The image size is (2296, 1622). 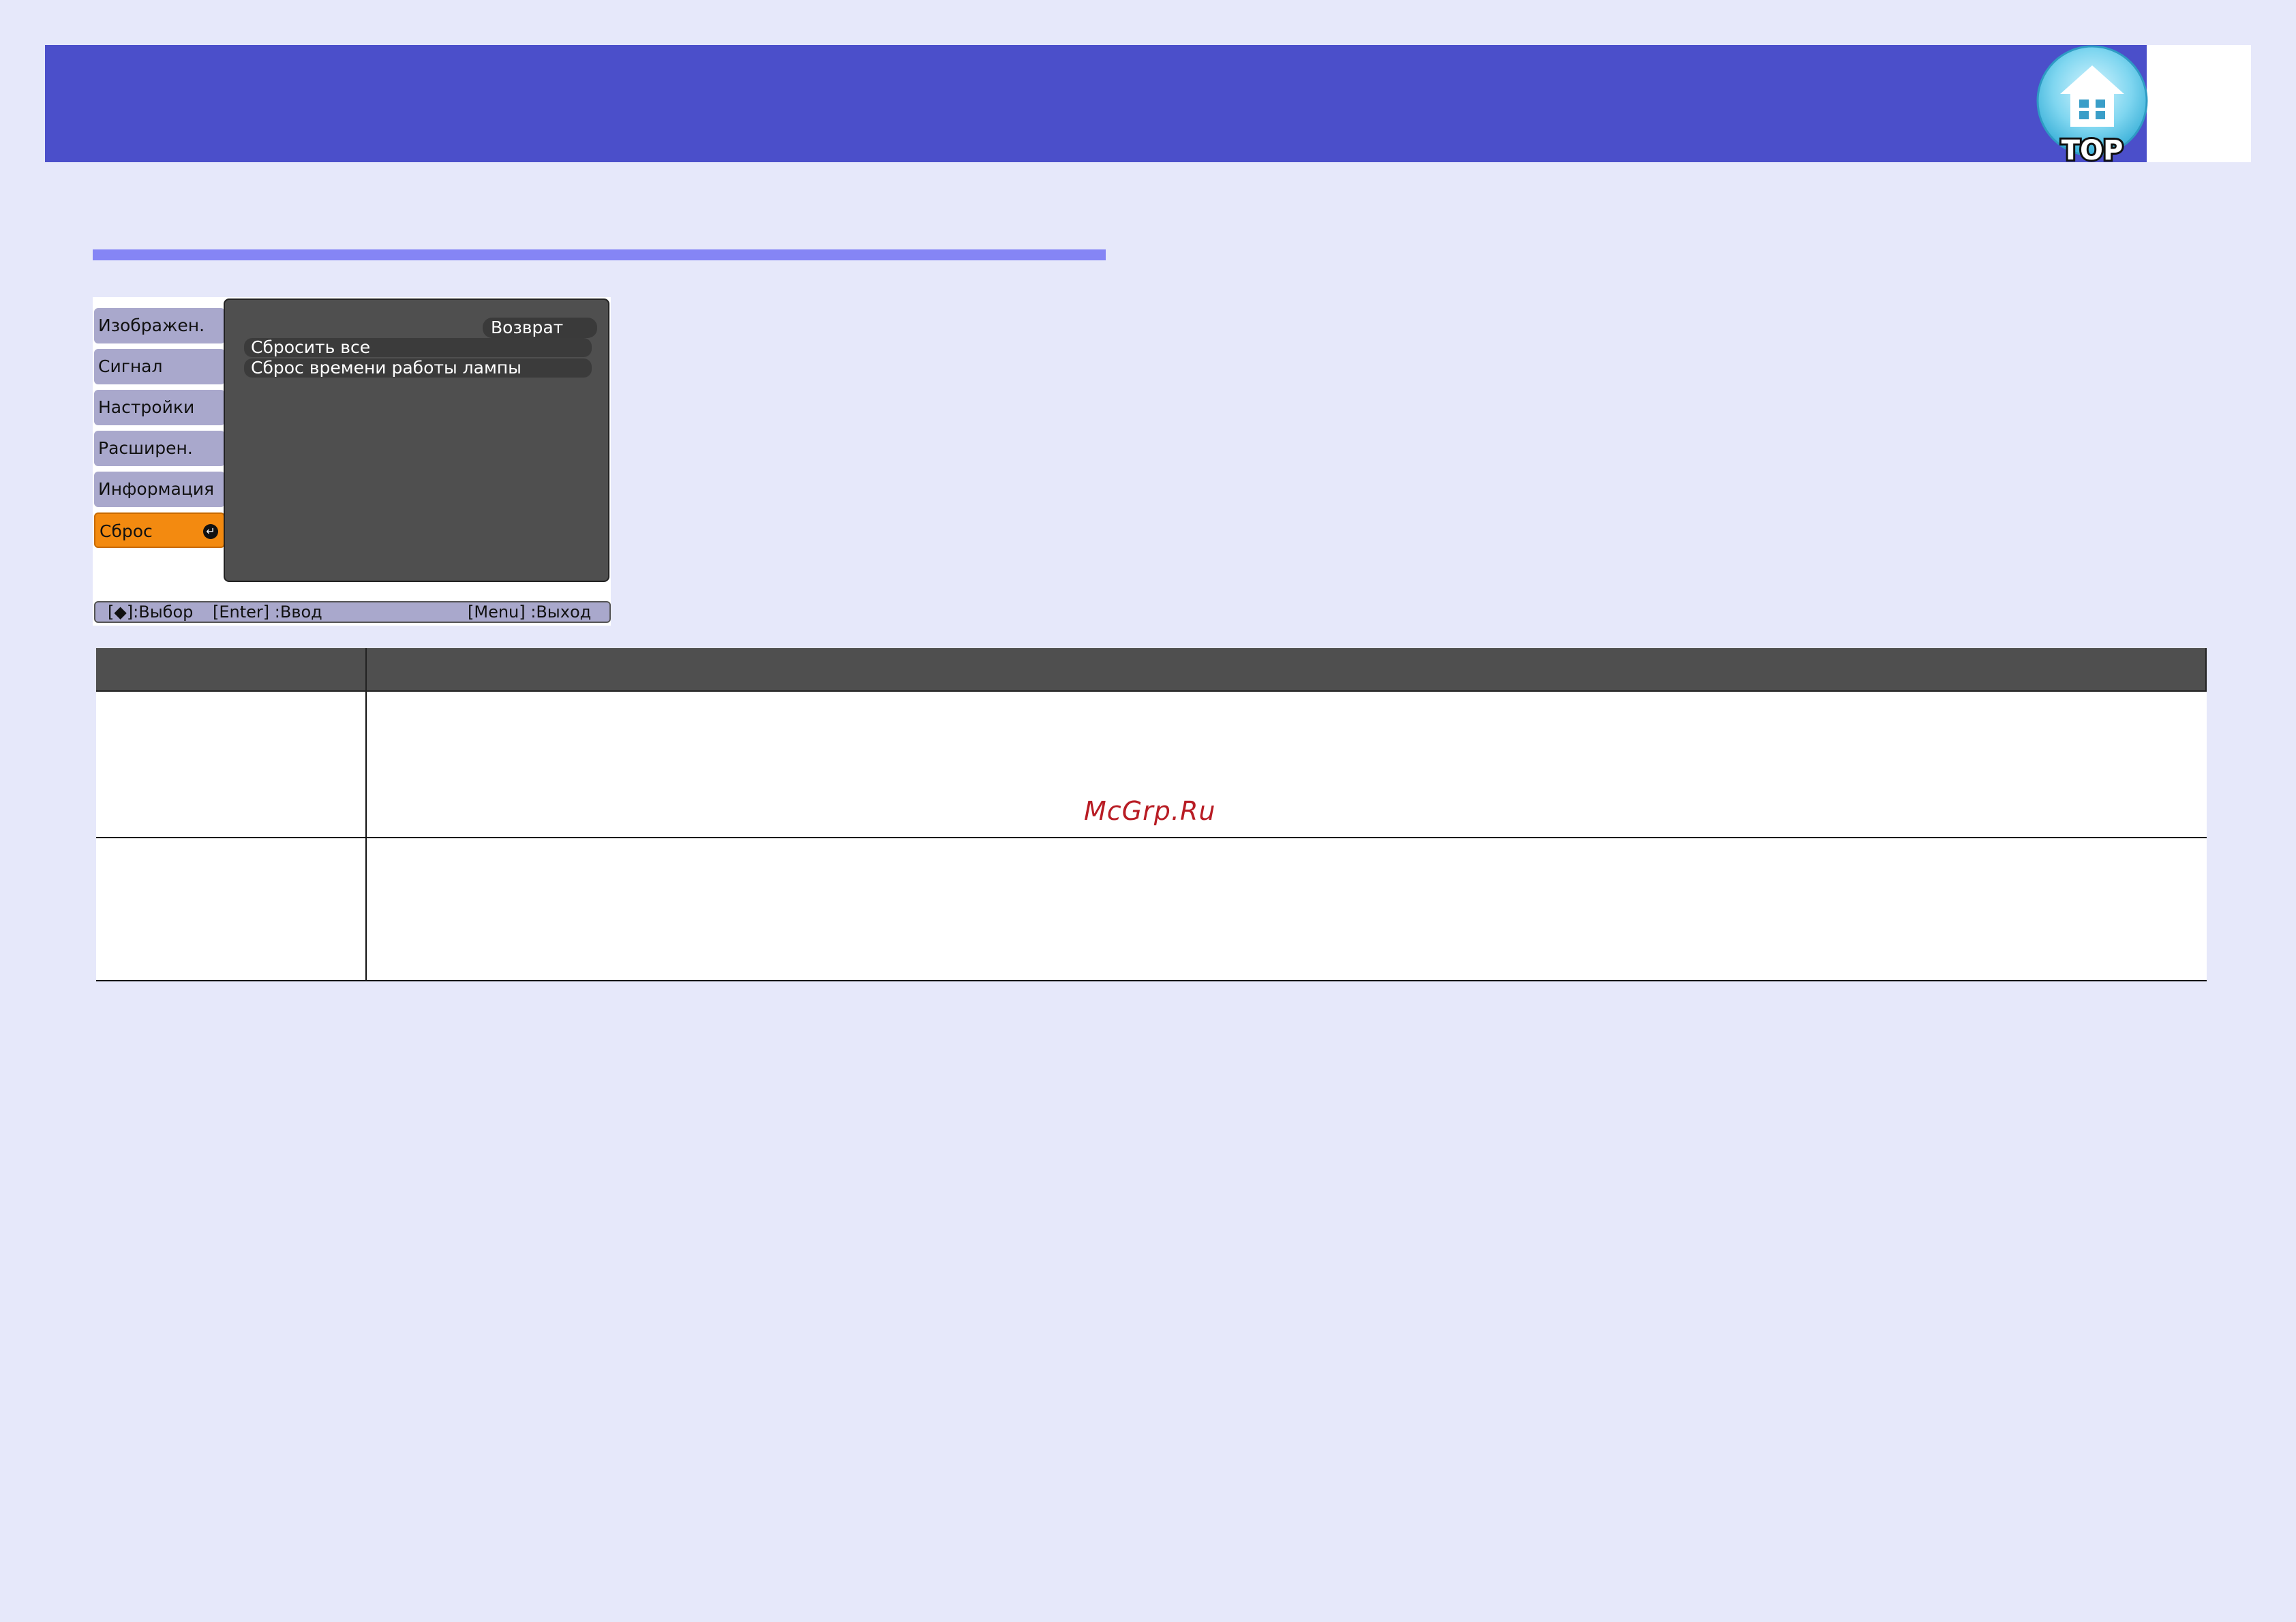 What do you see at coordinates (126, 531) in the screenshot?
I see `menu-tab-label: Сброс` at bounding box center [126, 531].